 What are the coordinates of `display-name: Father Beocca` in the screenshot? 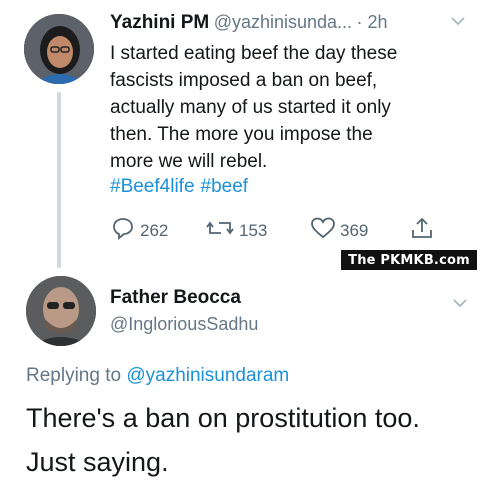 It's located at (175, 298).